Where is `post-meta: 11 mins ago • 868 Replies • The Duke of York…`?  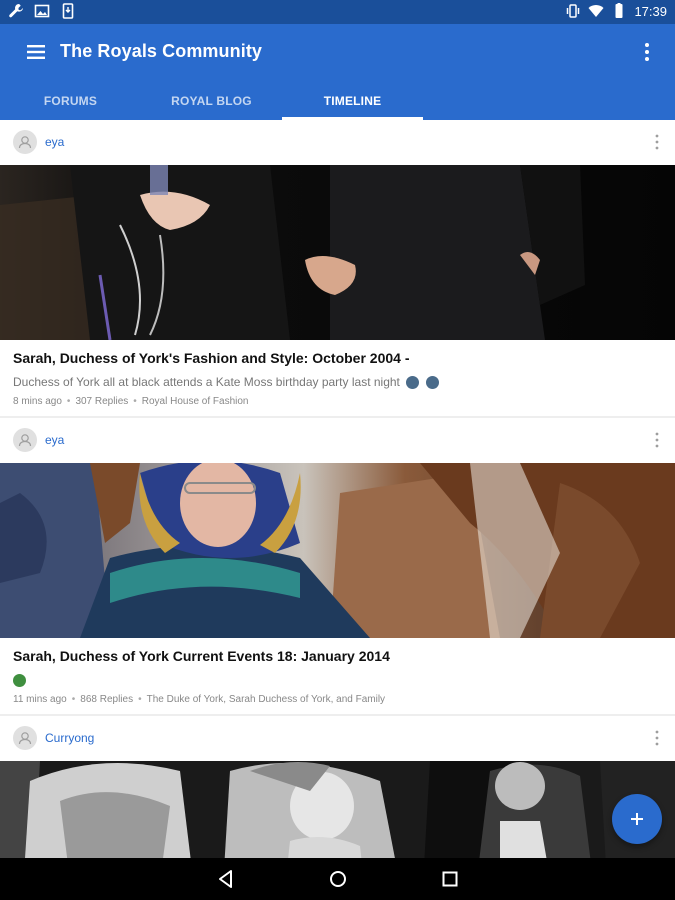 post-meta: 11 mins ago • 868 Replies • The Duke of York… is located at coordinates (337, 699).